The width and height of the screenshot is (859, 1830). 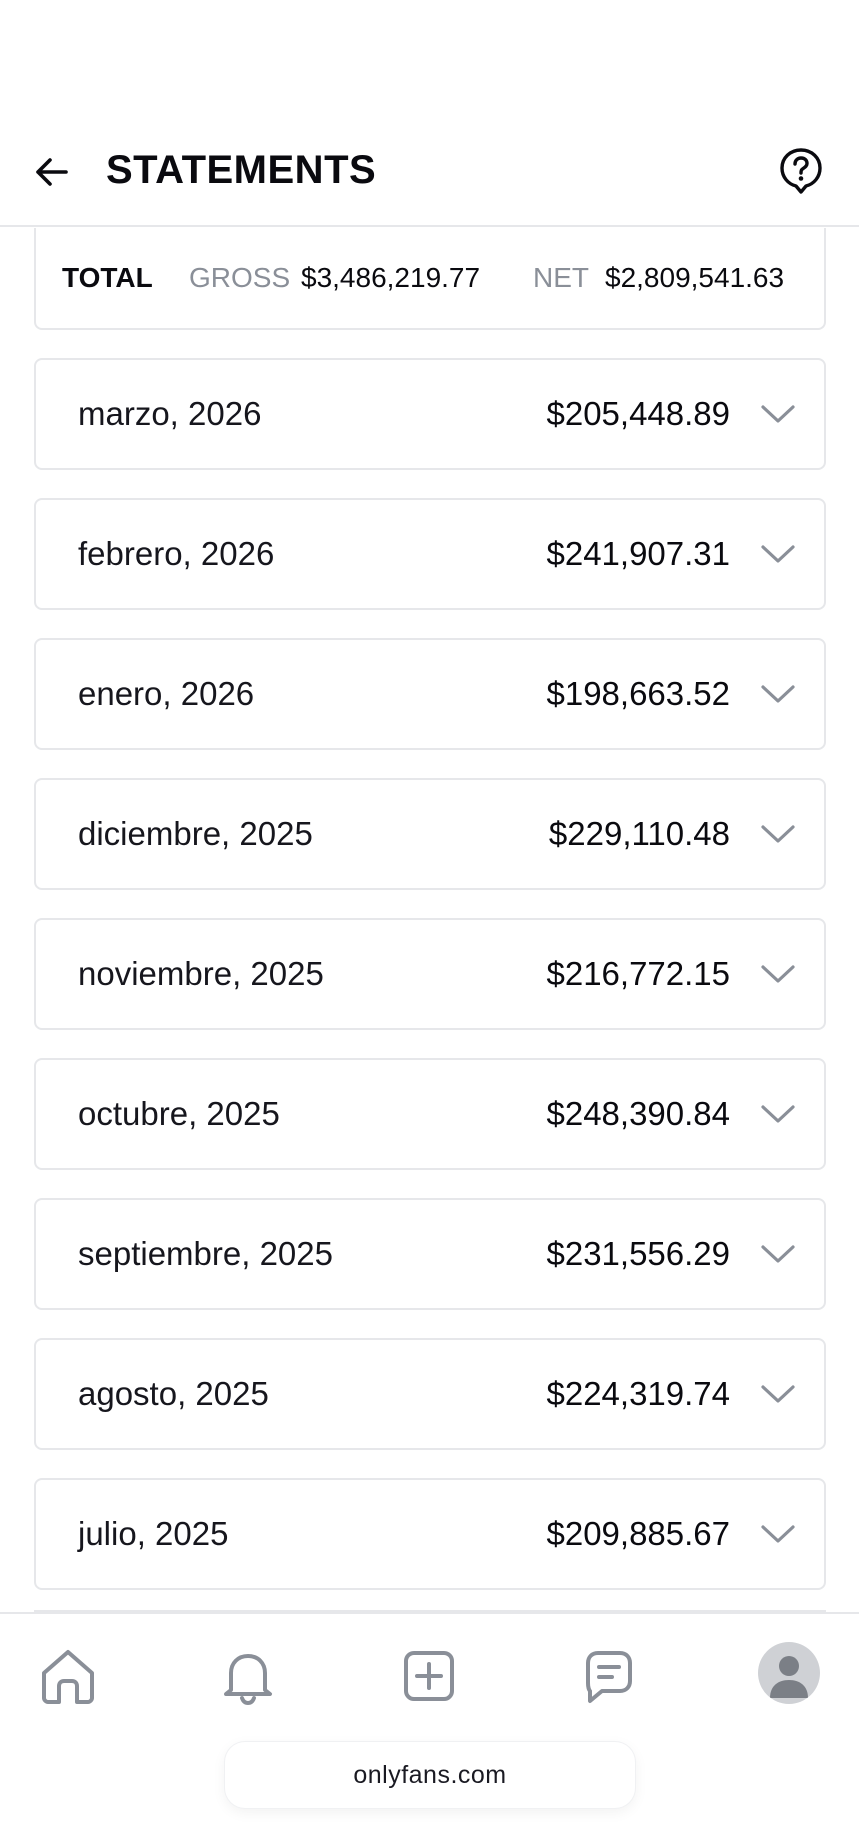 I want to click on nav-create-button, so click(x=429, y=1676).